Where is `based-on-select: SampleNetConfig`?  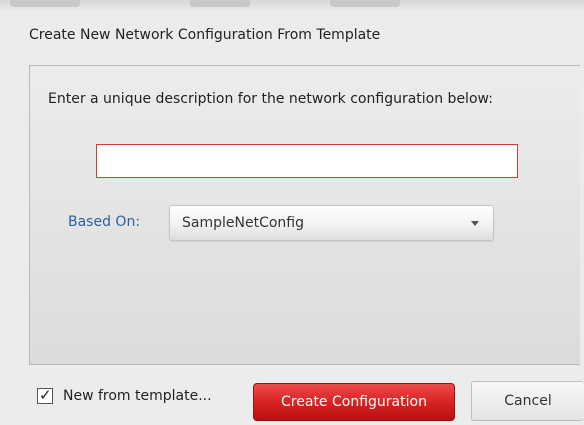
based-on-select: SampleNetConfig is located at coordinates (331, 223).